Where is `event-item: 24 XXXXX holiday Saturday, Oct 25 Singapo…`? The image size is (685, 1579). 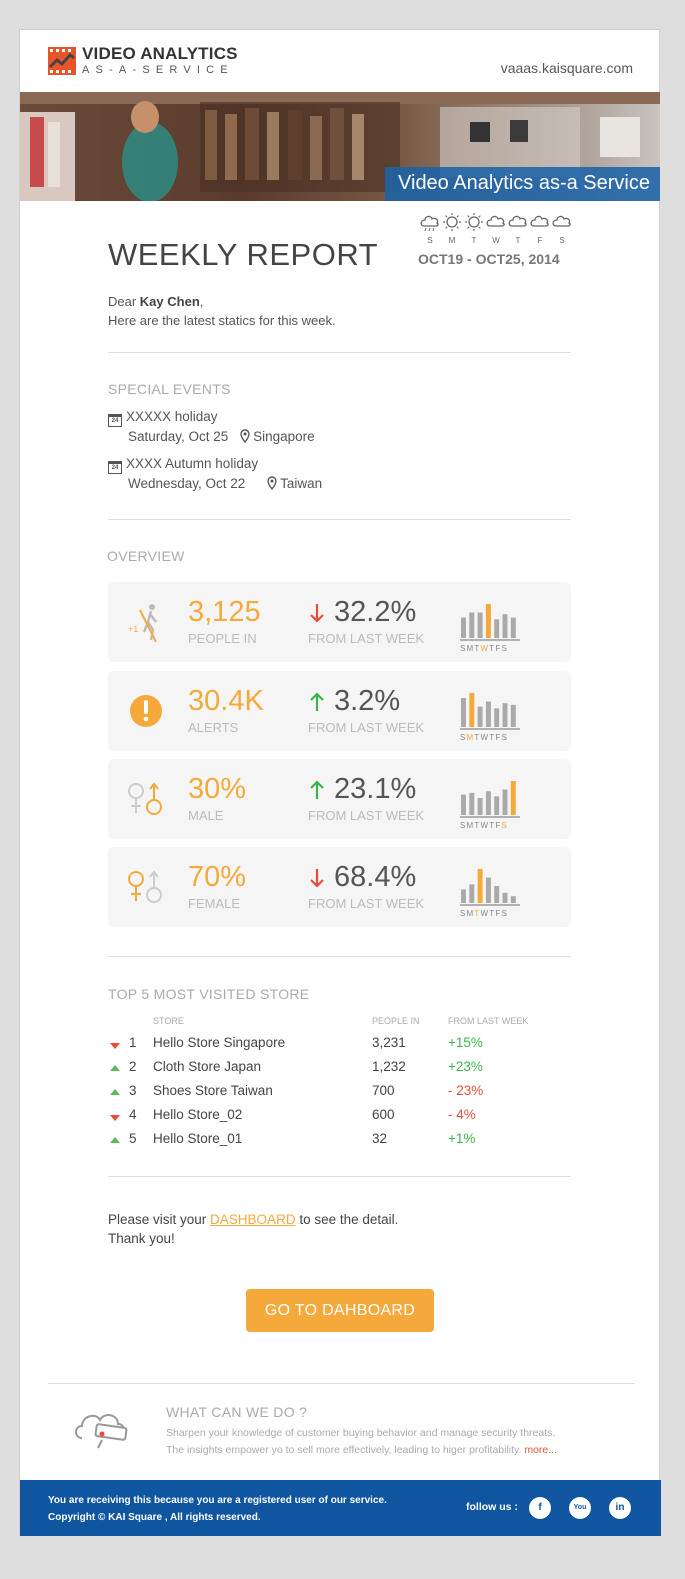 event-item: 24 XXXXX holiday Saturday, Oct 25 Singapo… is located at coordinates (211, 426).